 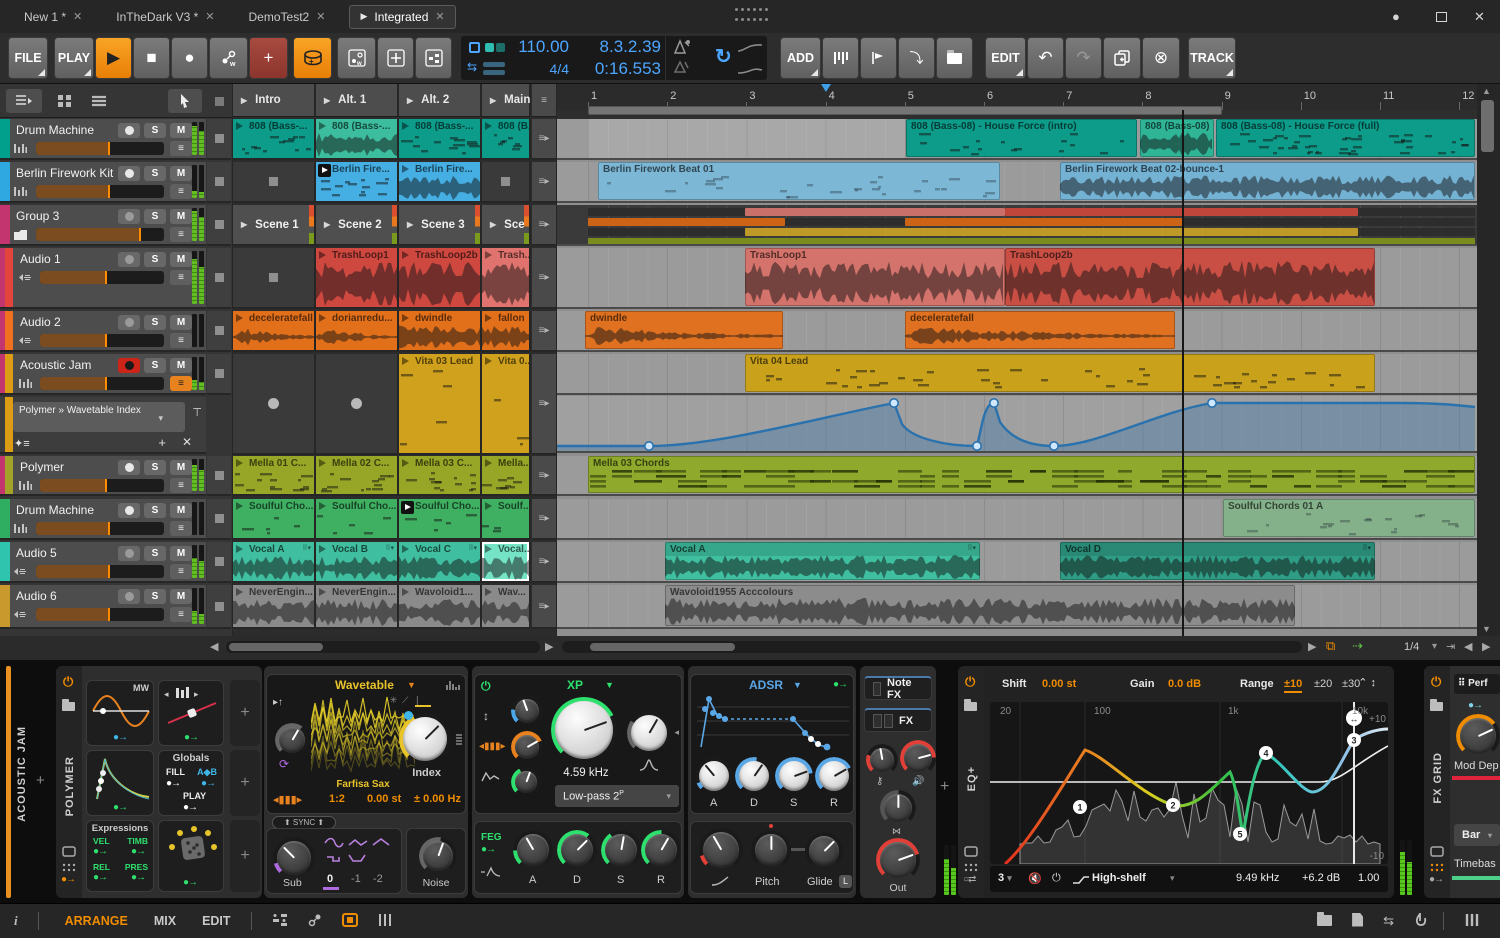 I want to click on eq-band-q: 1.00, so click(x=1368, y=878).